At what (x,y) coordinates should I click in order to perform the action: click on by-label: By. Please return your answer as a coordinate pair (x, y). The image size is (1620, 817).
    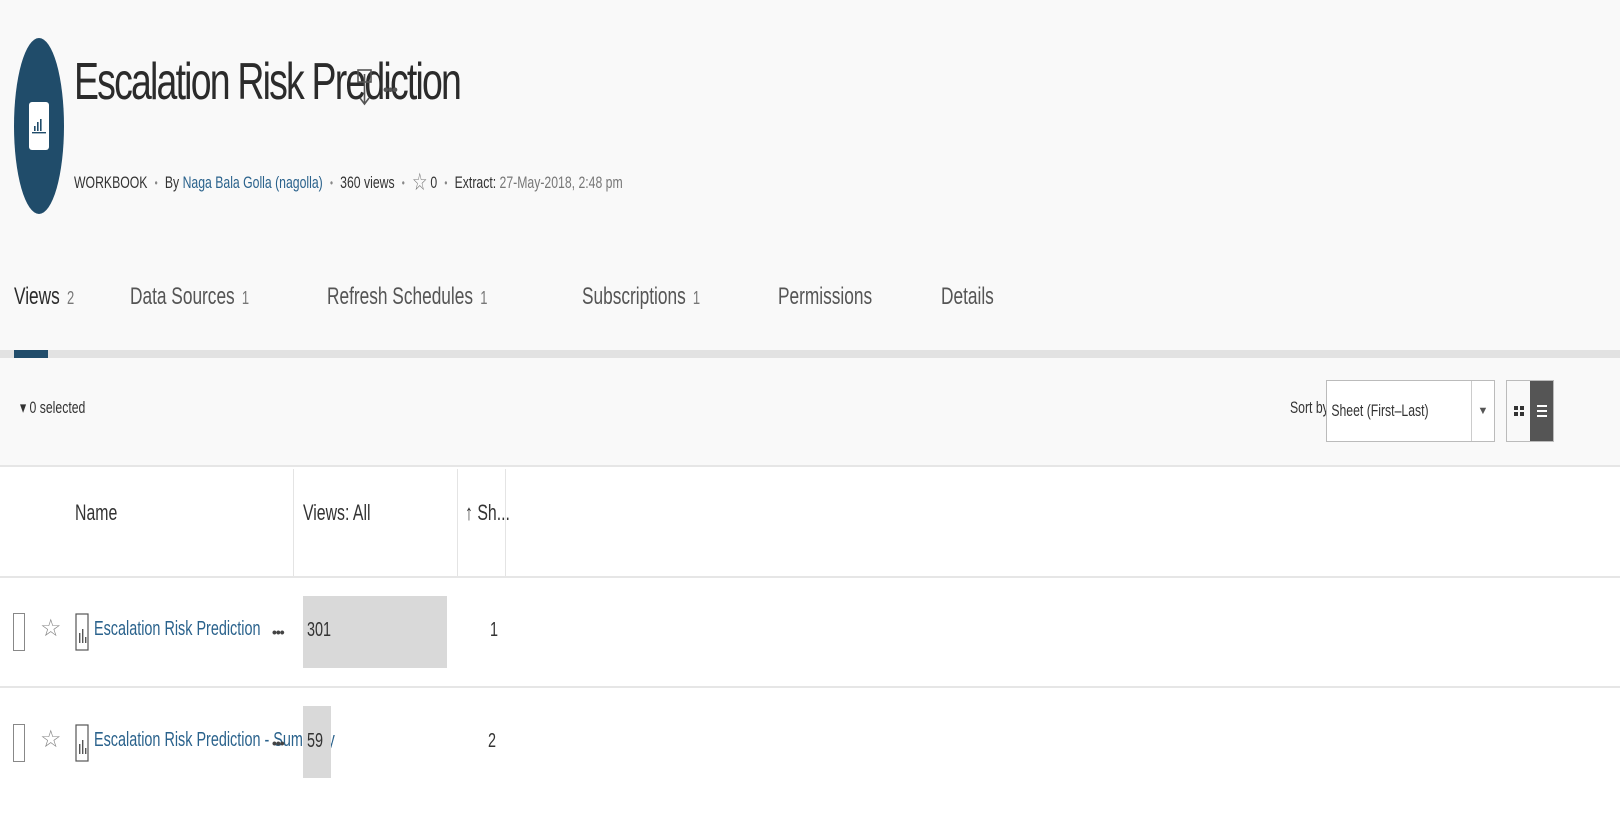
    Looking at the image, I should click on (172, 182).